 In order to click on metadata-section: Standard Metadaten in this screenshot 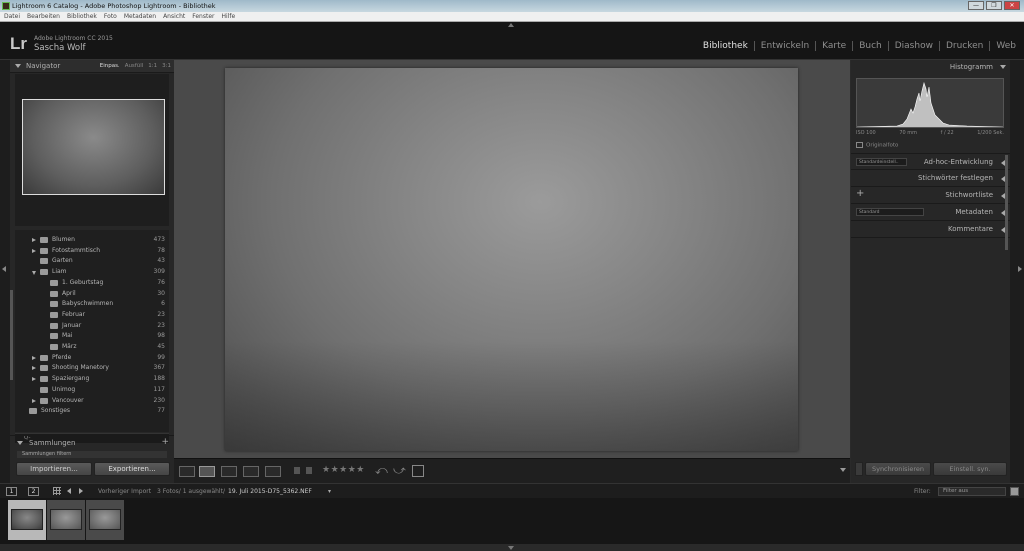, I will do `click(930, 212)`.